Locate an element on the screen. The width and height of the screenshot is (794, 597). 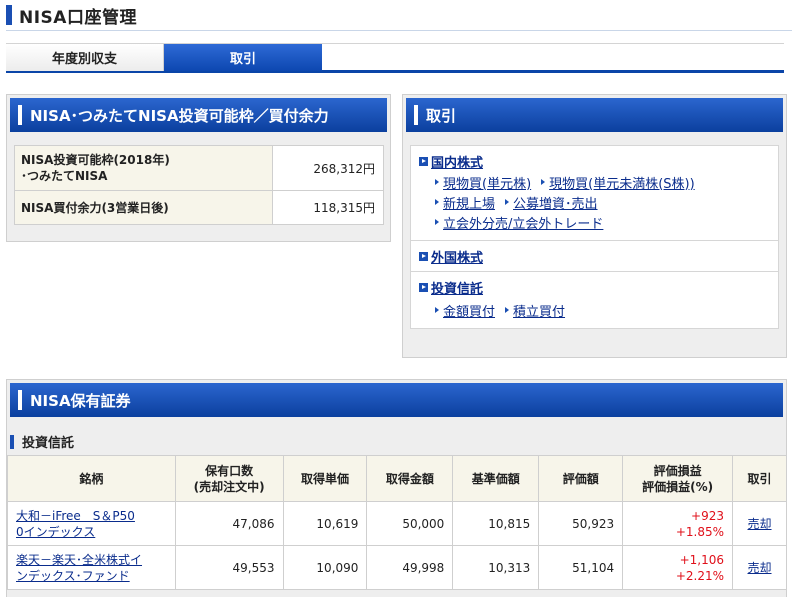
funds-subheading: 投資信託 is located at coordinates (42, 441).